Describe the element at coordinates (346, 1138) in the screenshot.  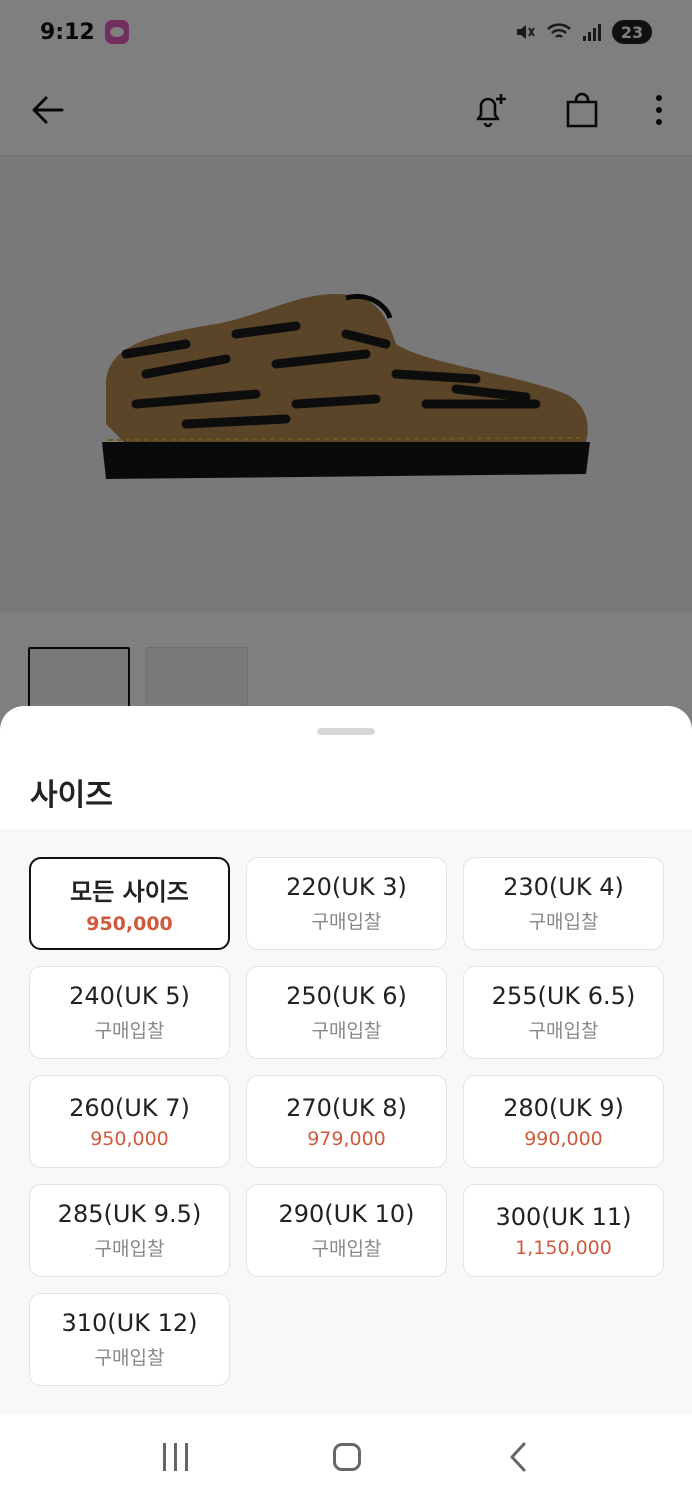
I see `size-price: 979,000` at that location.